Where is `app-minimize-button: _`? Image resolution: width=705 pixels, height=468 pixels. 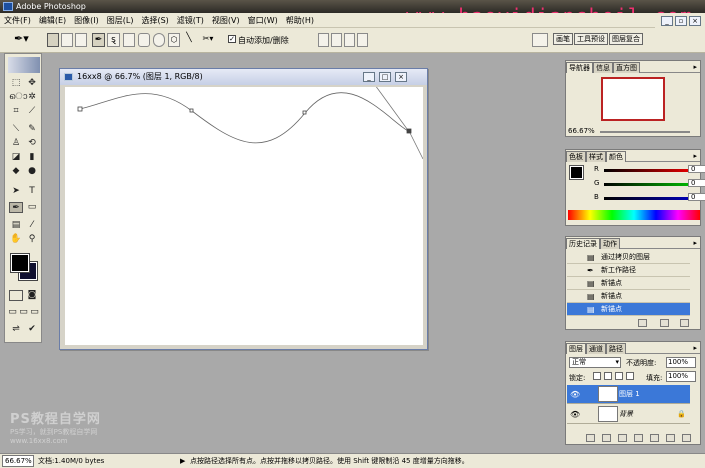 app-minimize-button: _ is located at coordinates (667, 21).